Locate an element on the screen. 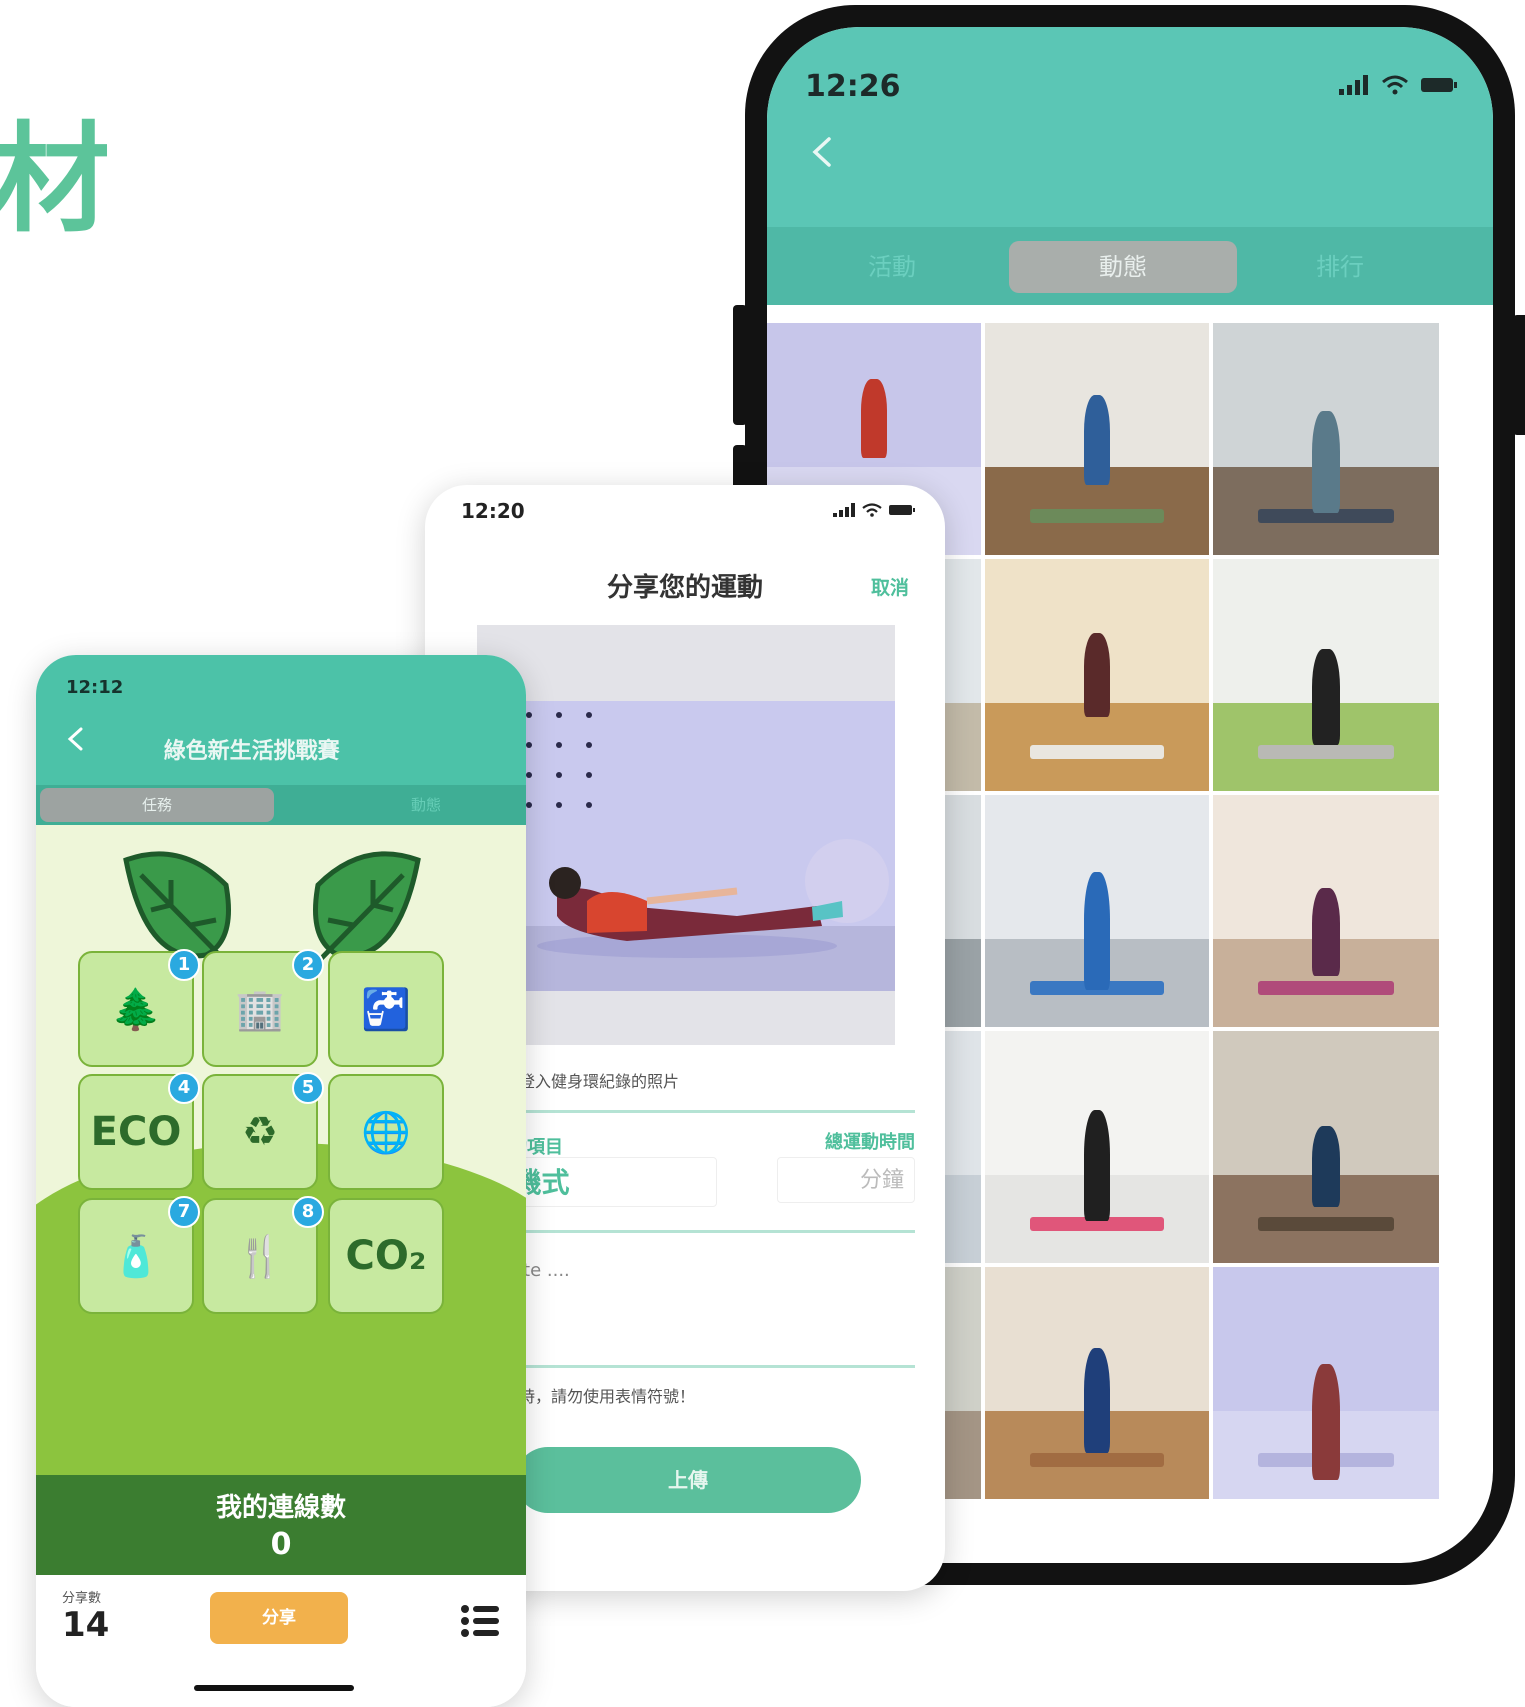 The width and height of the screenshot is (1525, 1707). duration-label: 總運動時間 is located at coordinates (870, 1142).